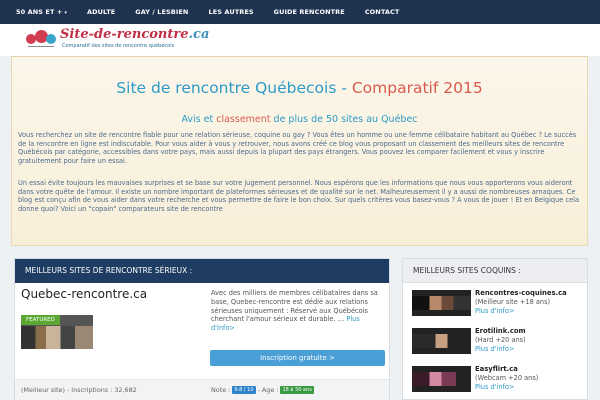  Describe the element at coordinates (521, 293) in the screenshot. I see `sidebar-item-name: Rencontres-coquines.ca` at that location.